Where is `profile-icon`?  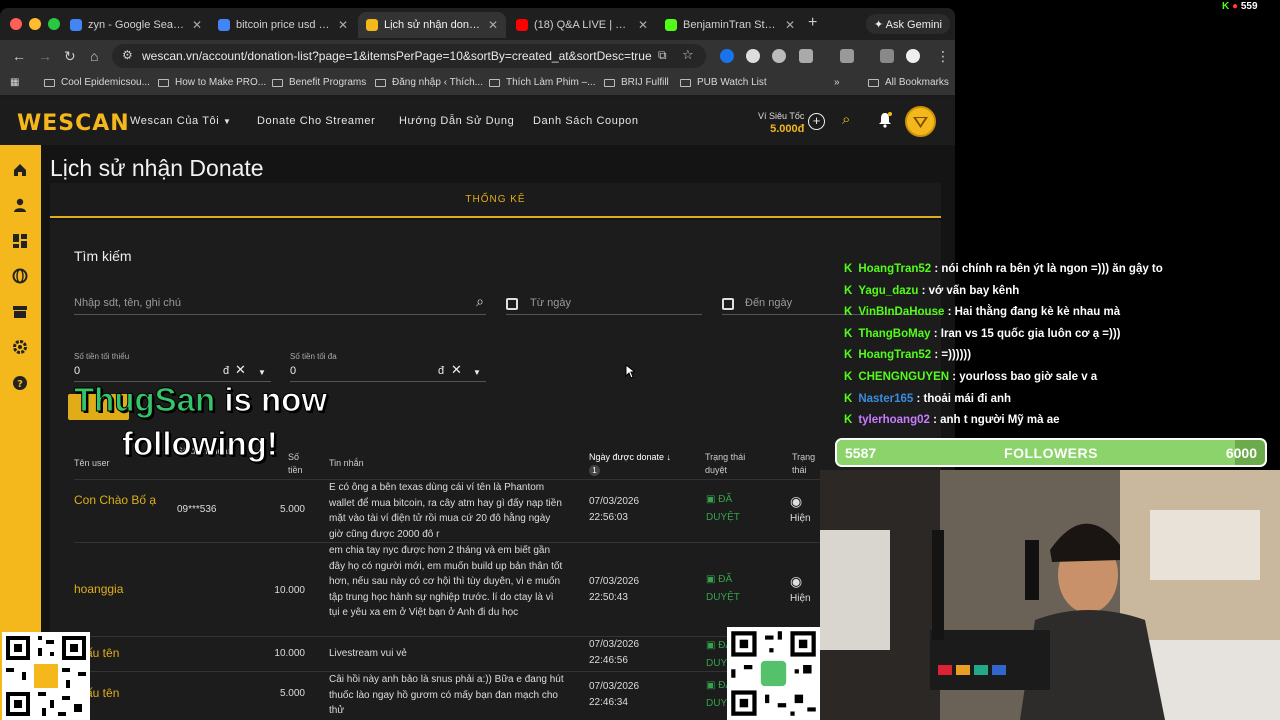 profile-icon is located at coordinates (913, 56).